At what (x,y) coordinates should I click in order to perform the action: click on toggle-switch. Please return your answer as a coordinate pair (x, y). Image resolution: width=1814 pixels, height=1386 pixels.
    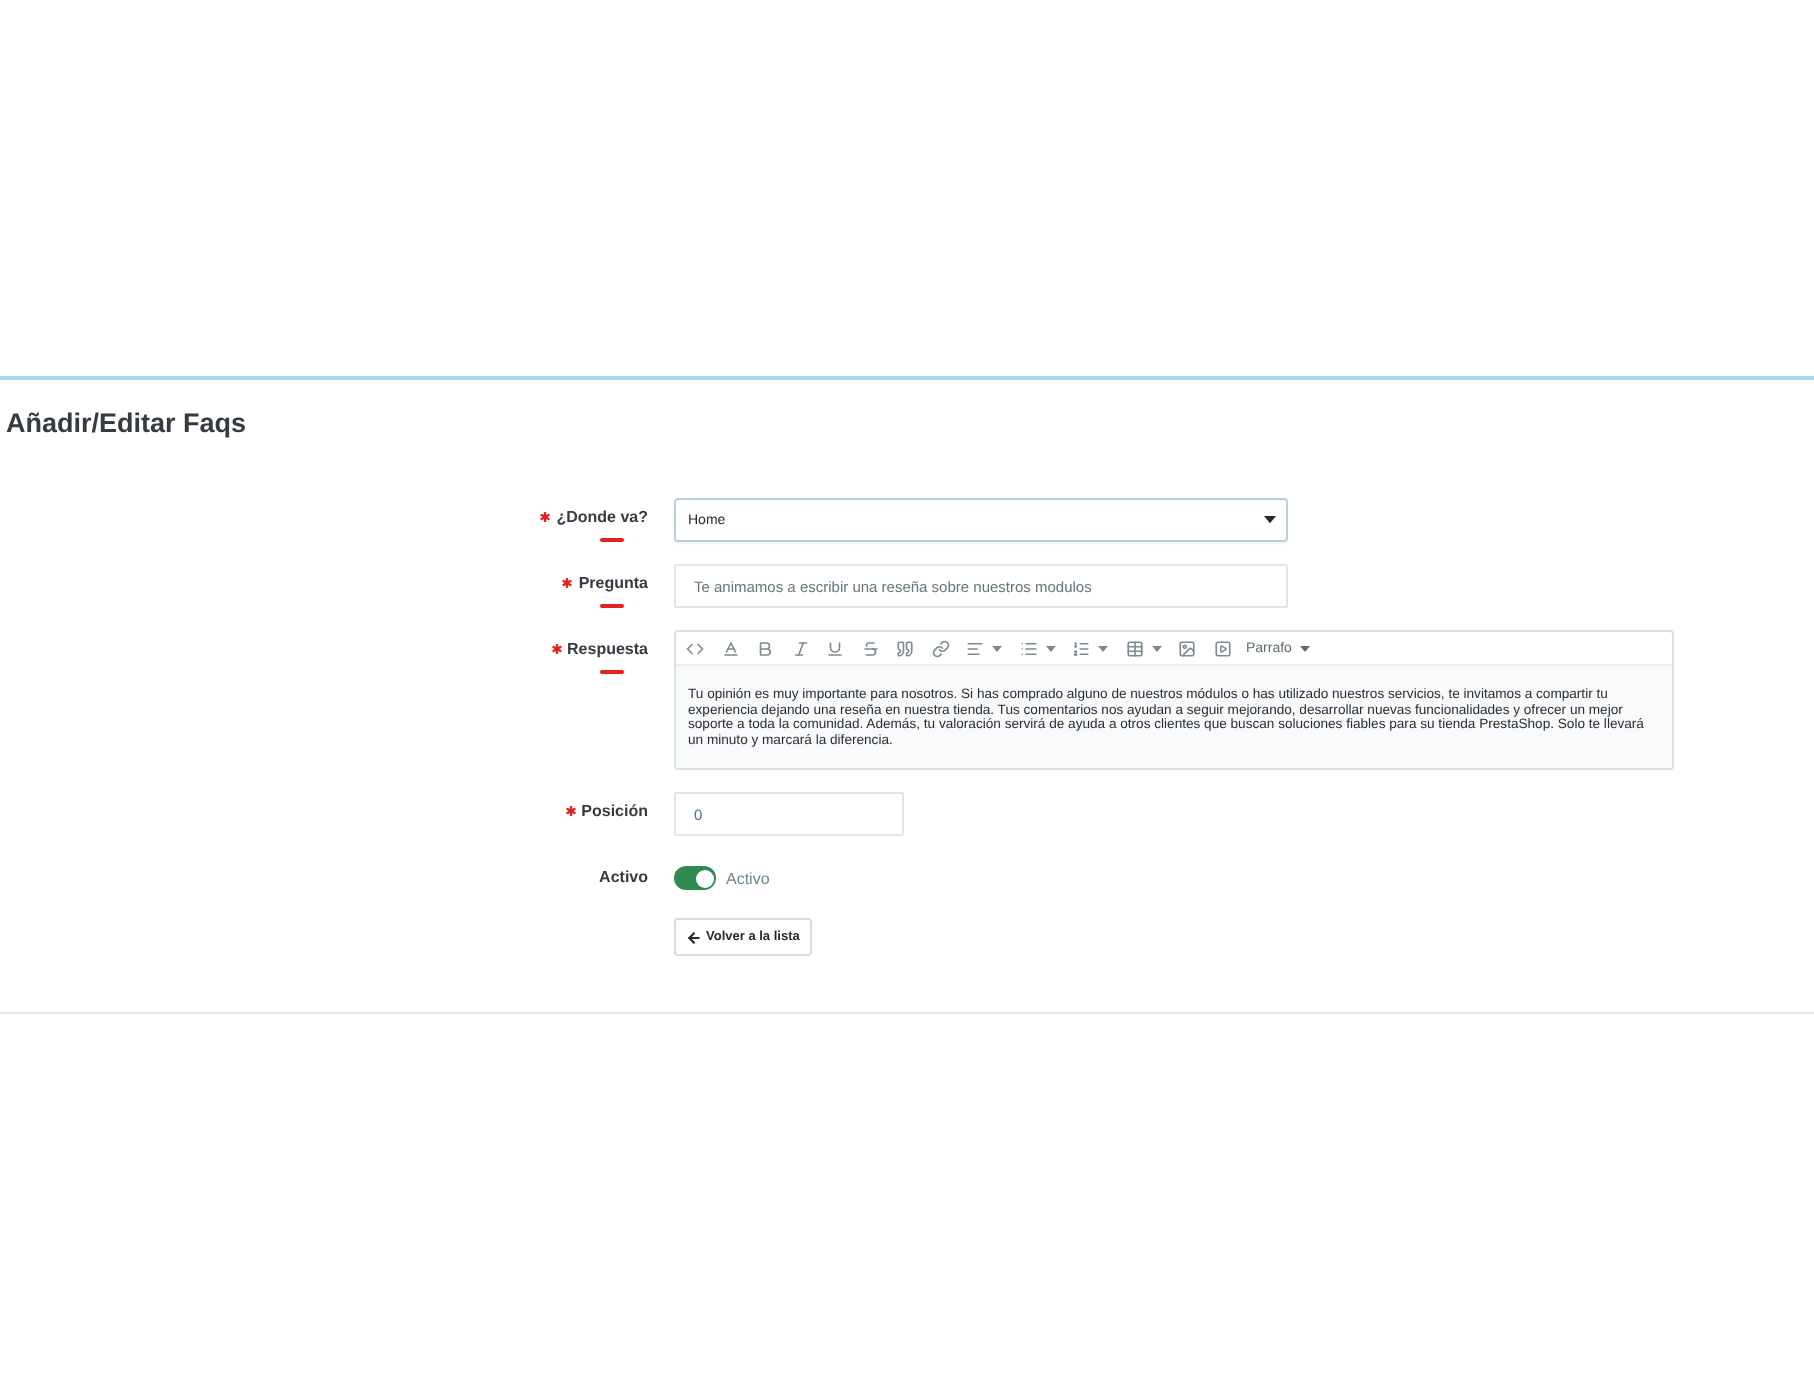
    Looking at the image, I should click on (695, 878).